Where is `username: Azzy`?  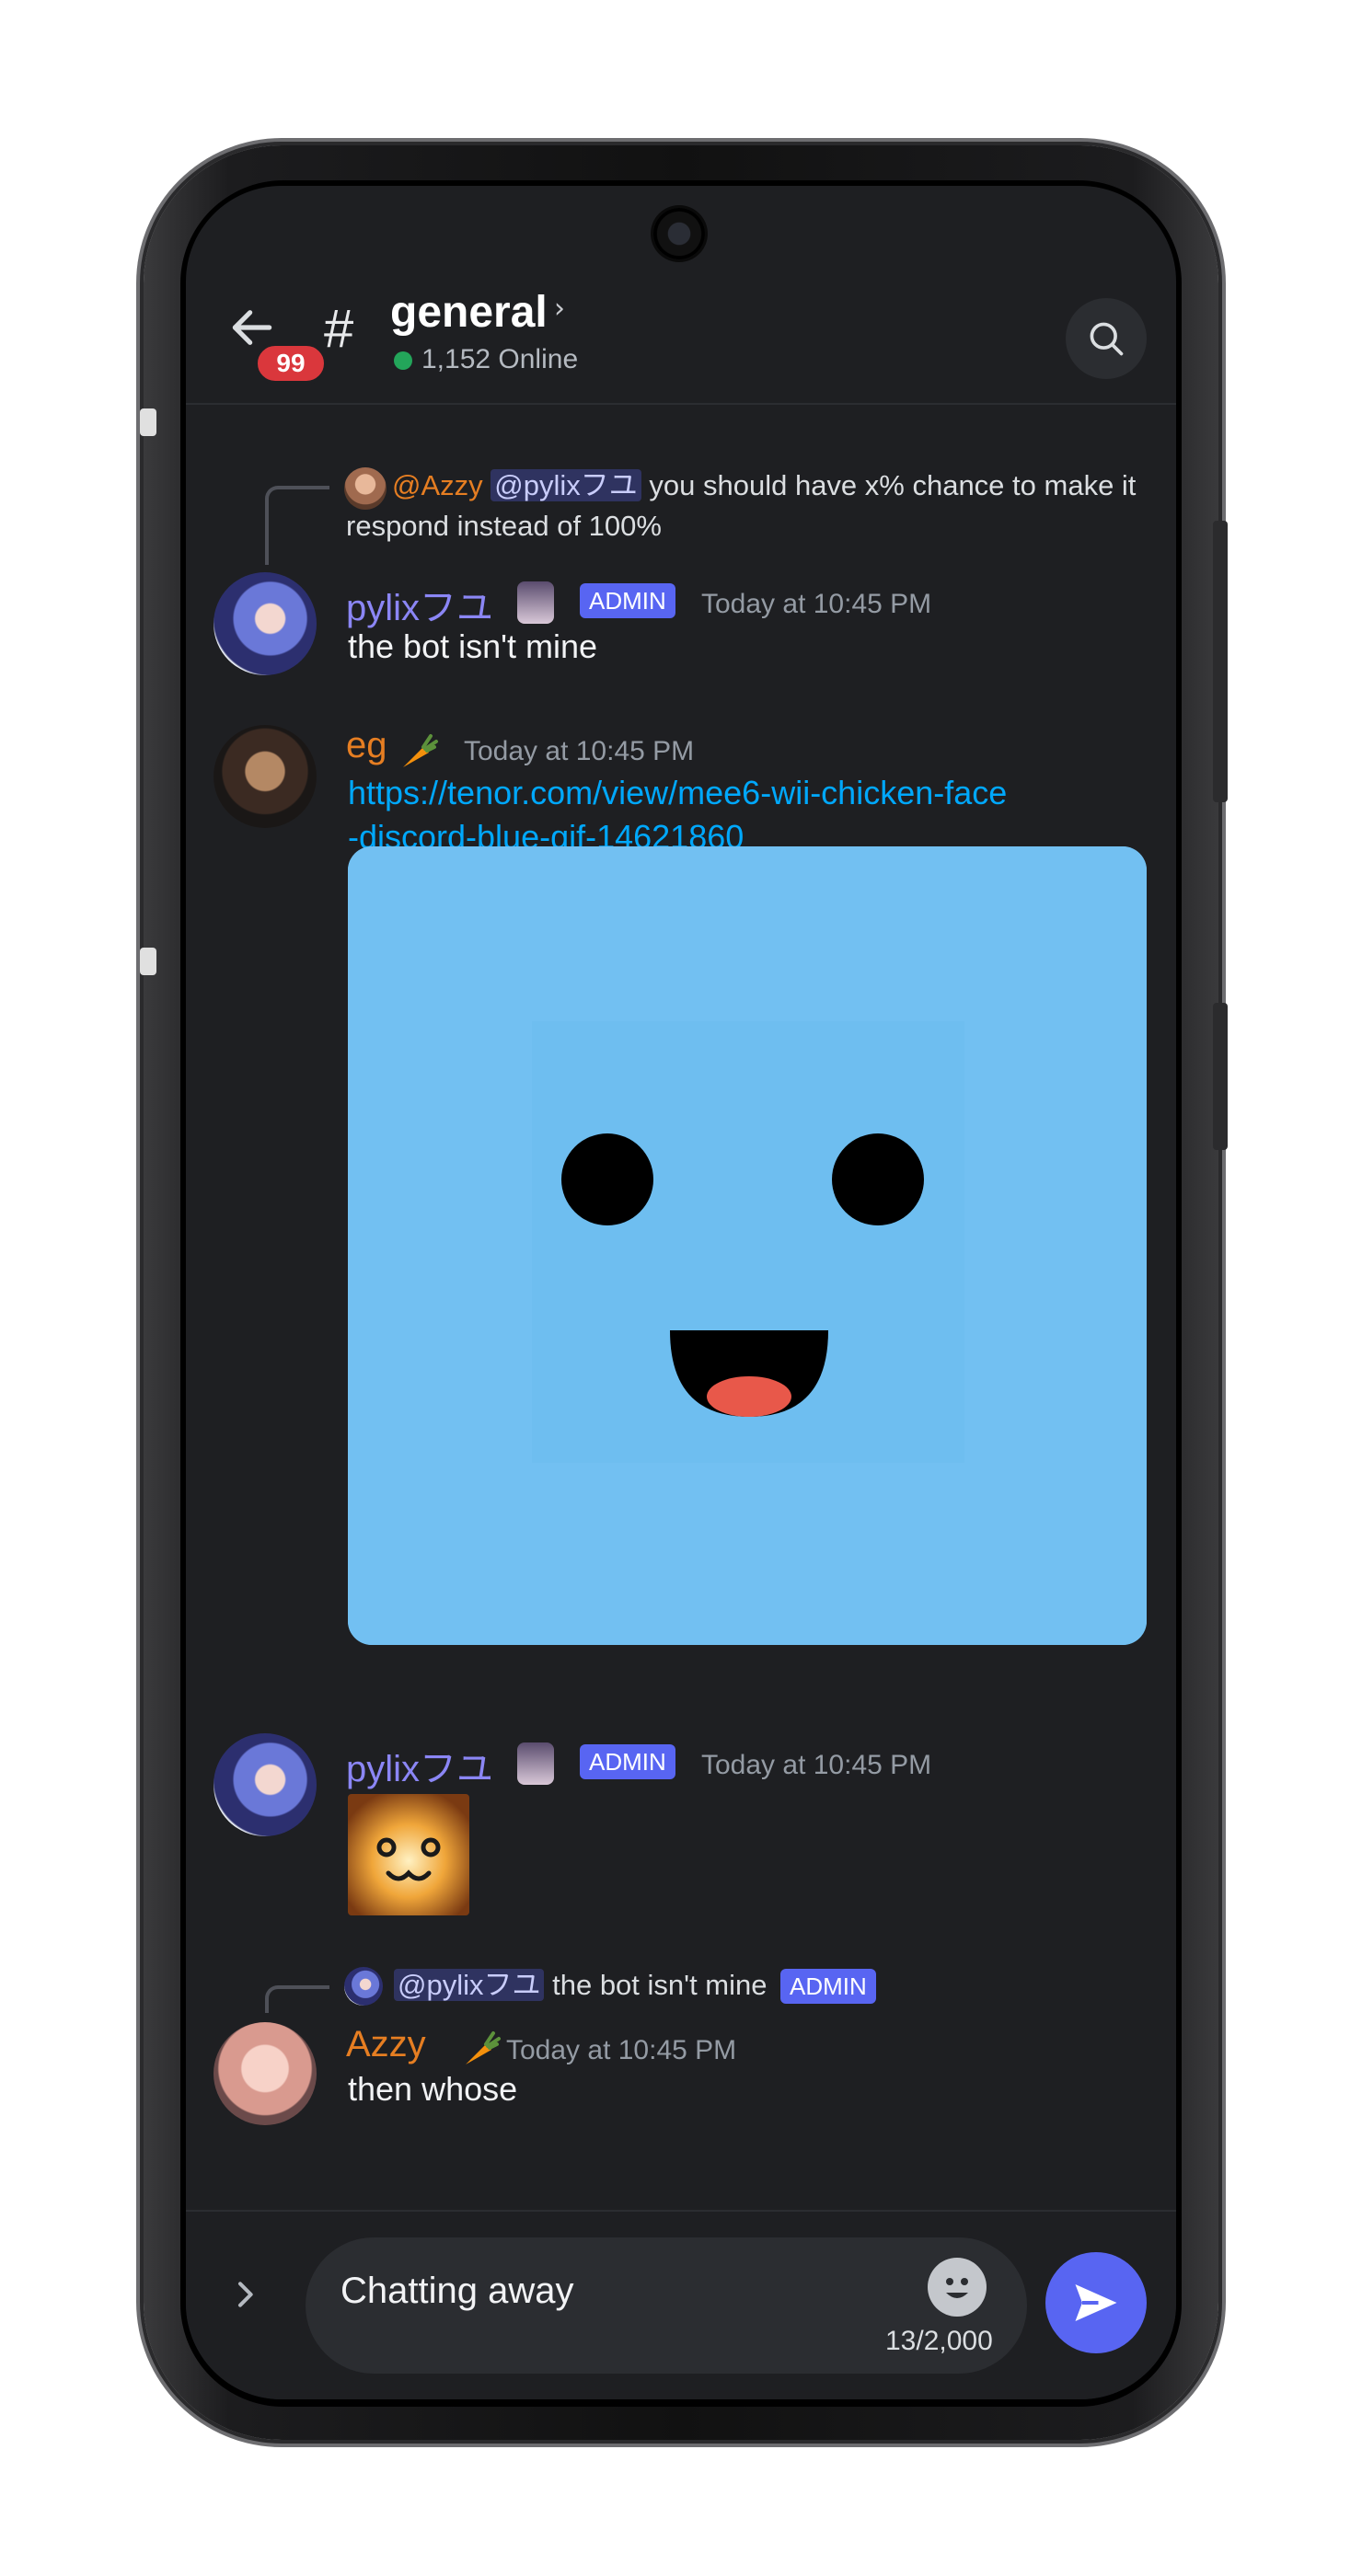 username: Azzy is located at coordinates (386, 2044).